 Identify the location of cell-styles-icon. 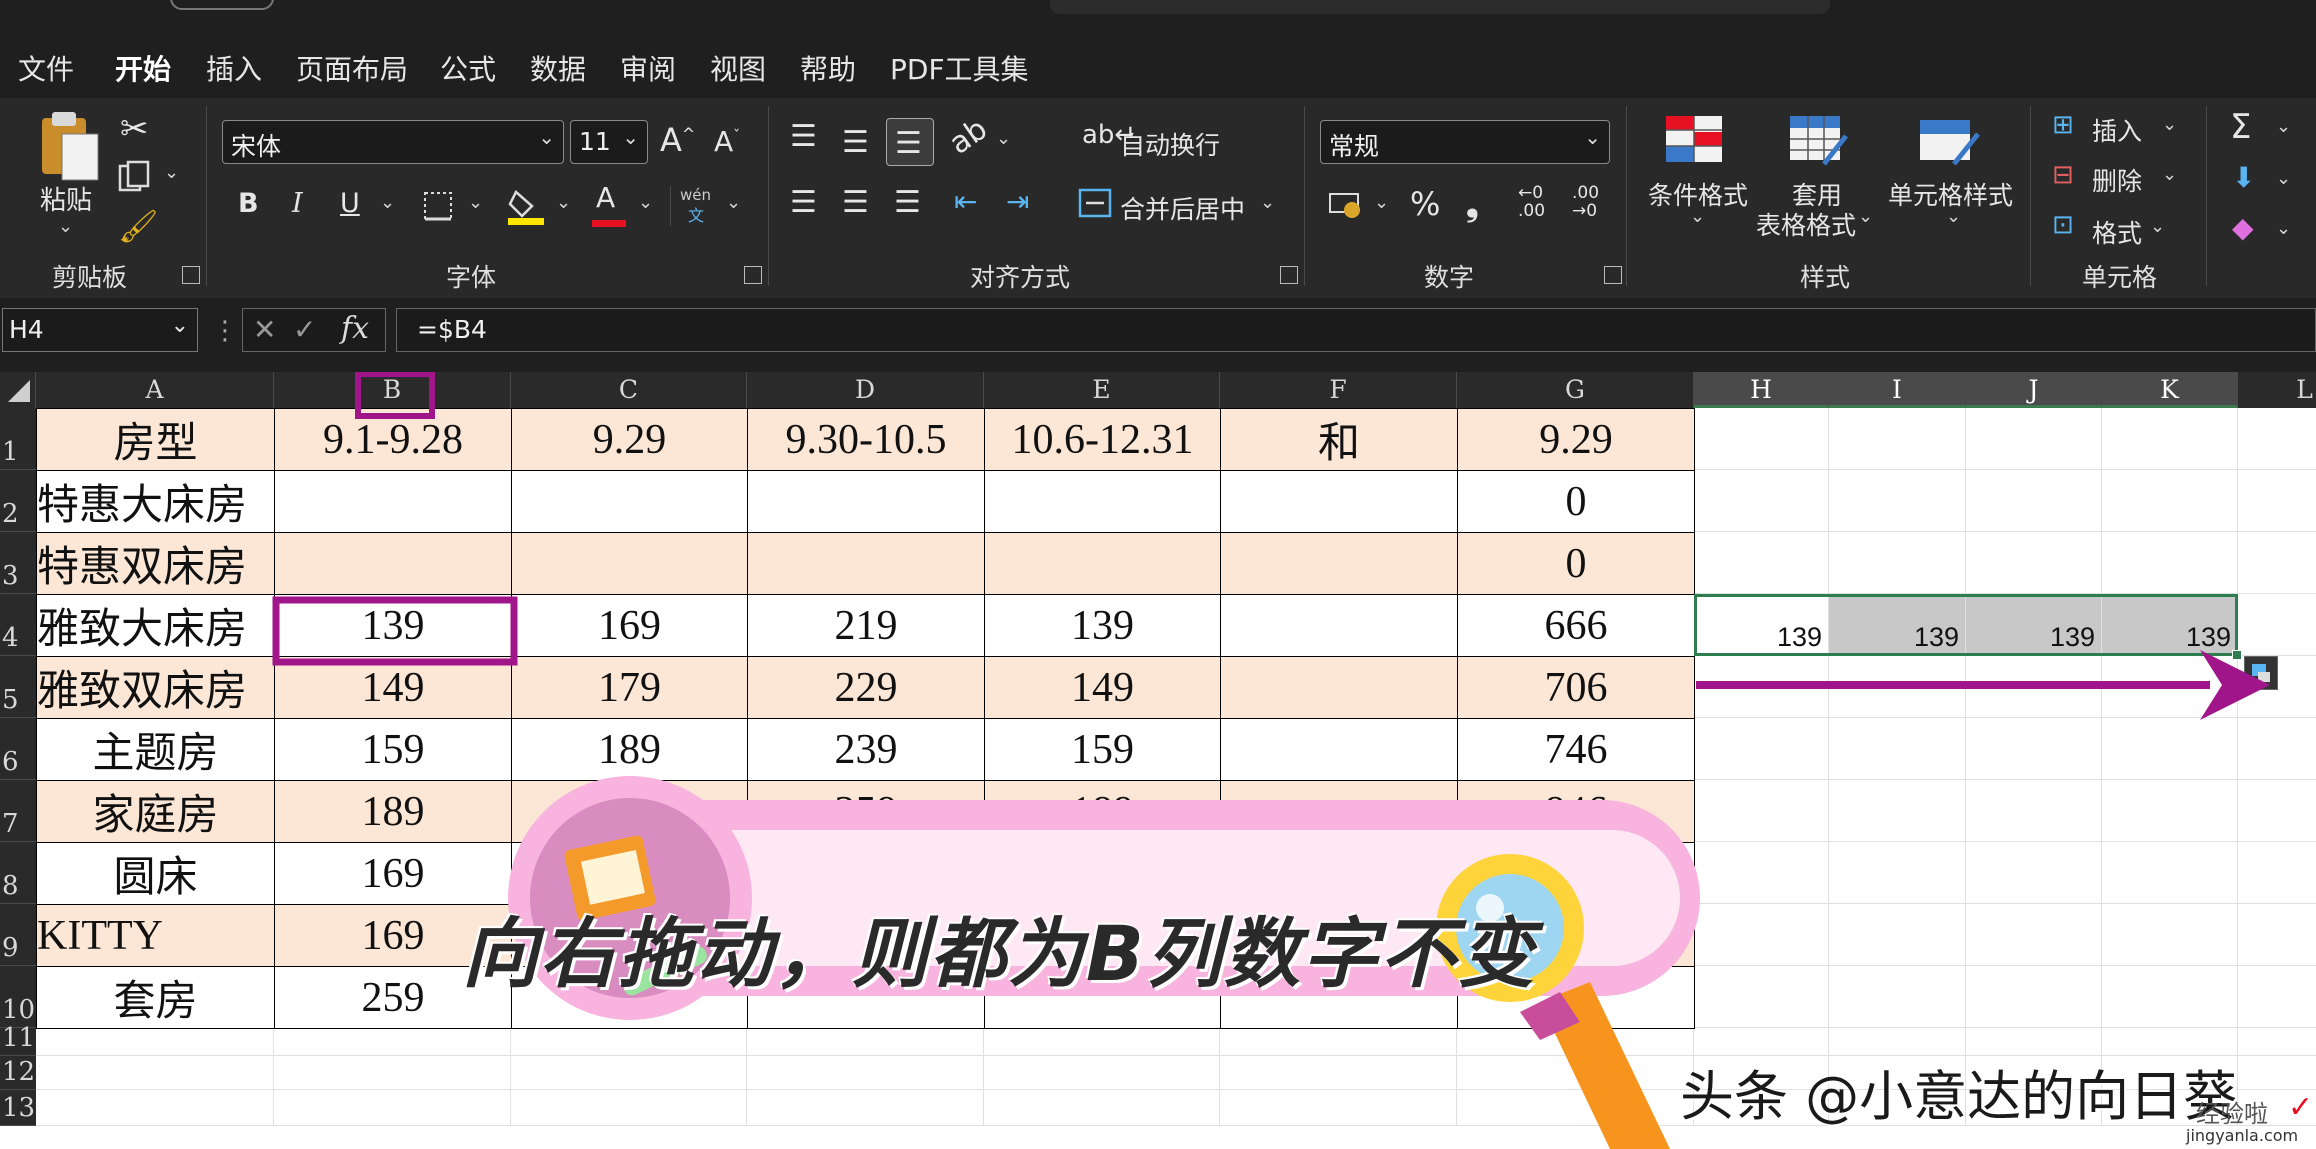
(1950, 141).